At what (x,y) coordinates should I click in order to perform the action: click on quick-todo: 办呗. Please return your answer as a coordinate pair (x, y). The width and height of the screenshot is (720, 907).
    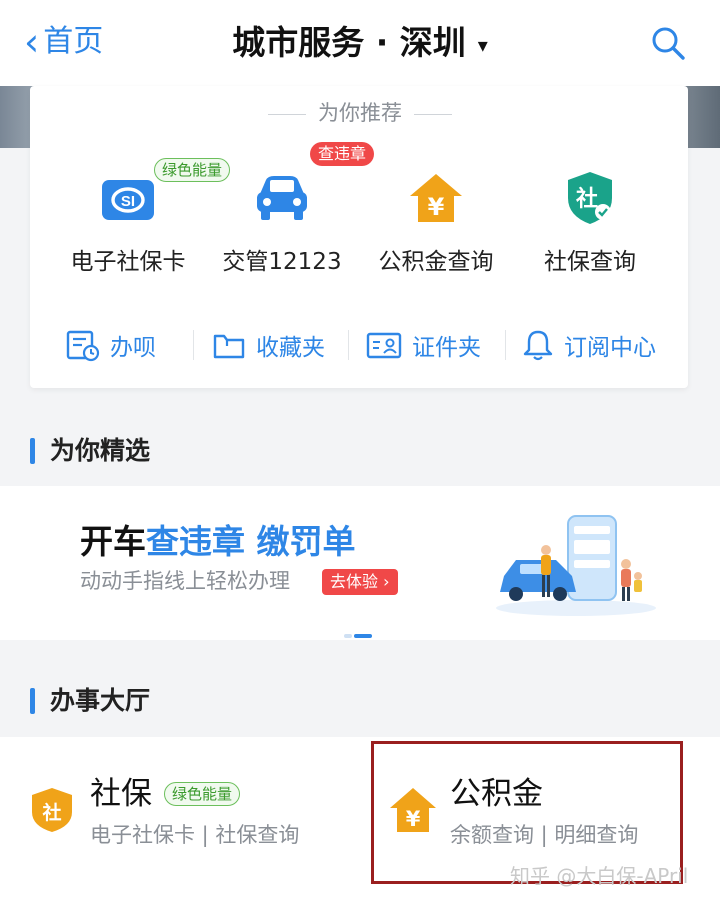
    Looking at the image, I should click on (111, 345).